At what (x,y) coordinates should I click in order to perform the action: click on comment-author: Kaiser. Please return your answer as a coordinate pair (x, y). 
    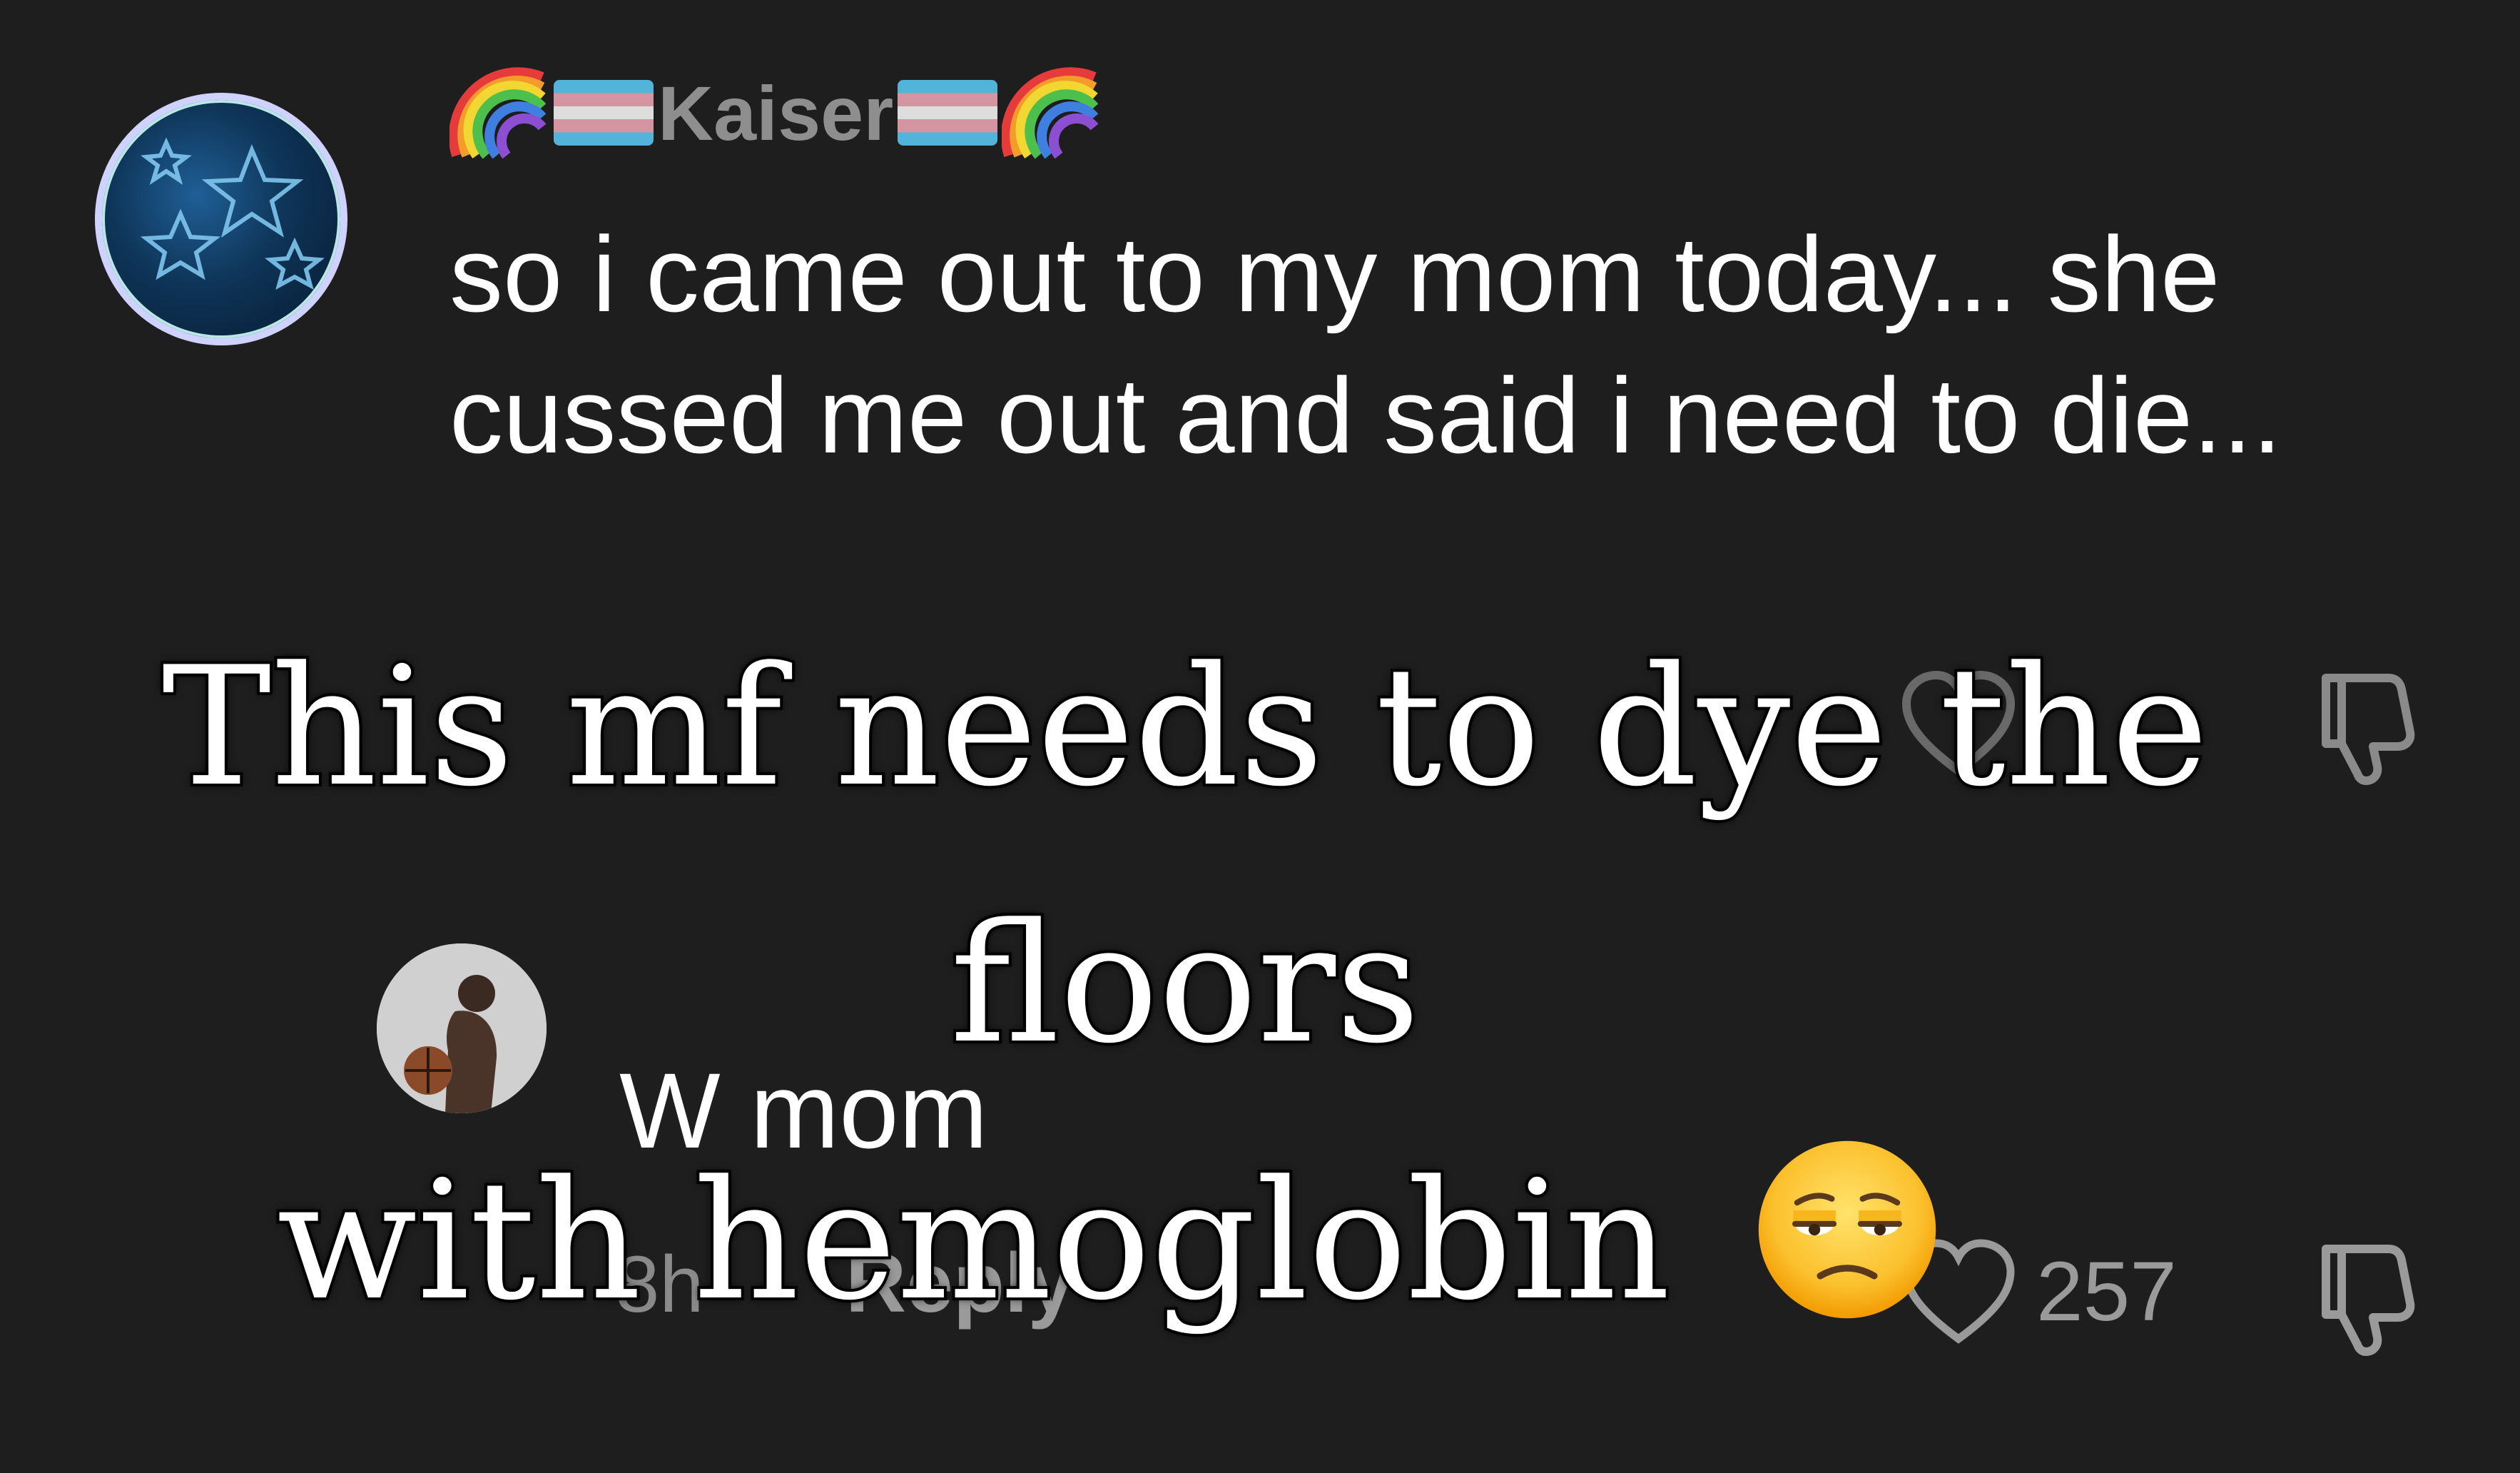
    Looking at the image, I should click on (775, 113).